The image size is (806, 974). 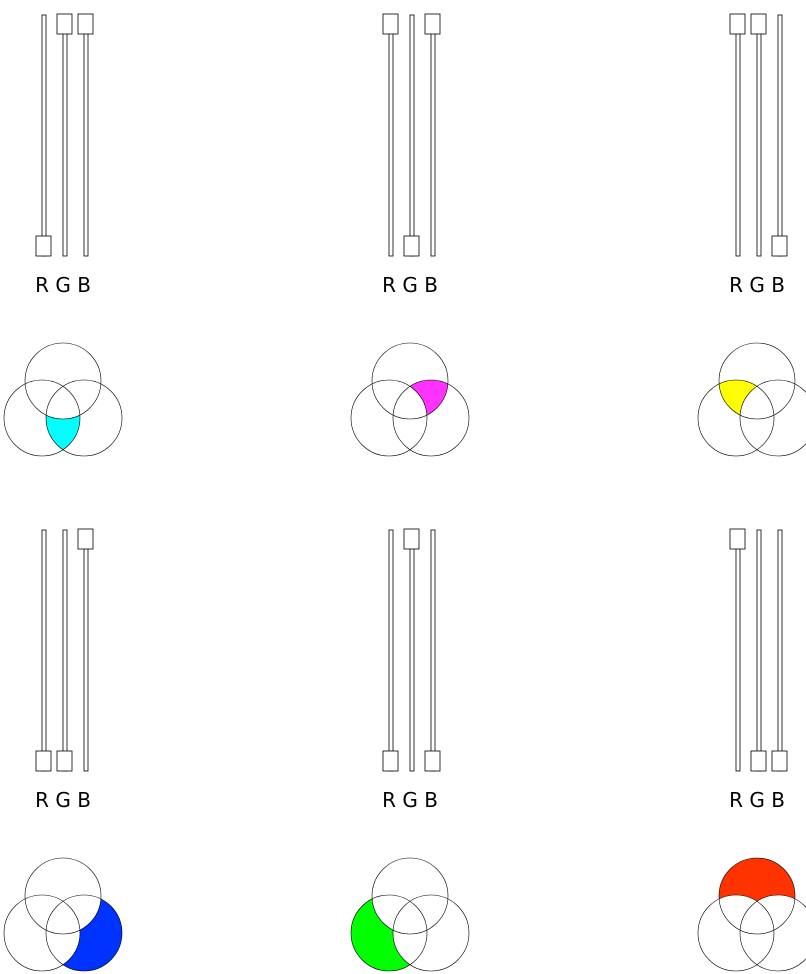 What do you see at coordinates (751, 235) in the screenshot?
I see `rgb-panel-3: R G B` at bounding box center [751, 235].